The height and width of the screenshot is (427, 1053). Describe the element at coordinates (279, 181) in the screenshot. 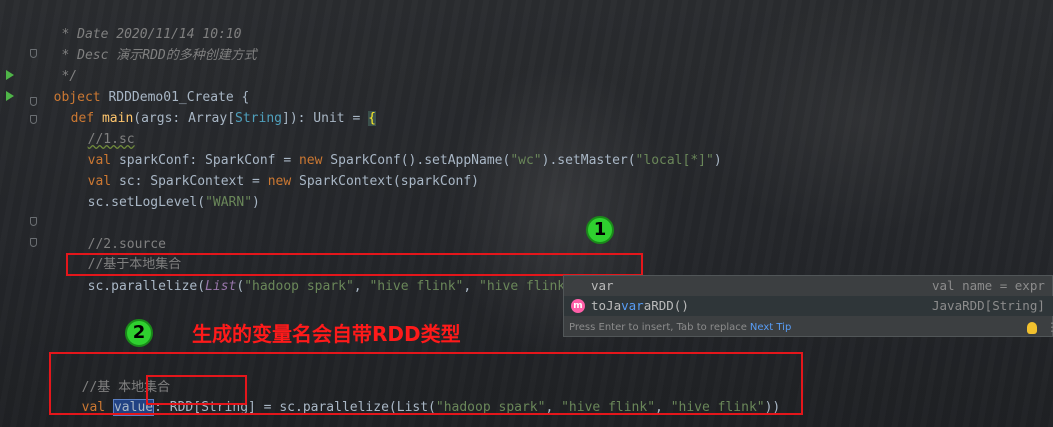

I see `keyword: new` at that location.